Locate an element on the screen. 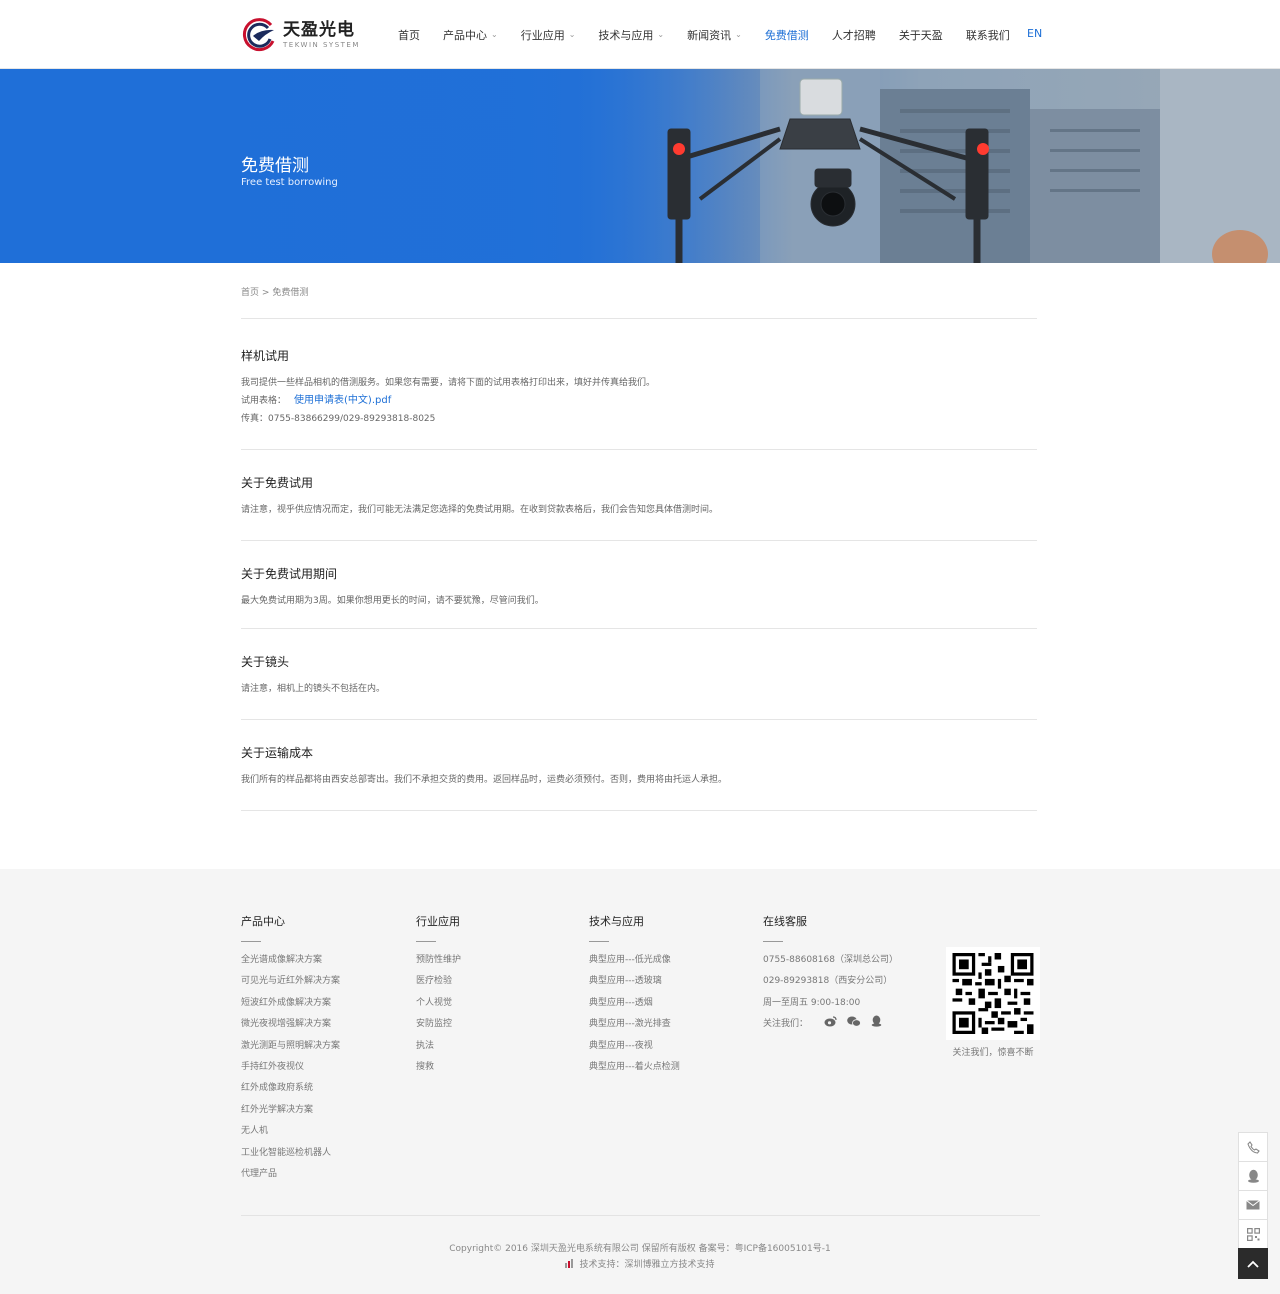 This screenshot has width=1280, height=1294. footer-link: 手持红外夜视仪 is located at coordinates (290, 1067).